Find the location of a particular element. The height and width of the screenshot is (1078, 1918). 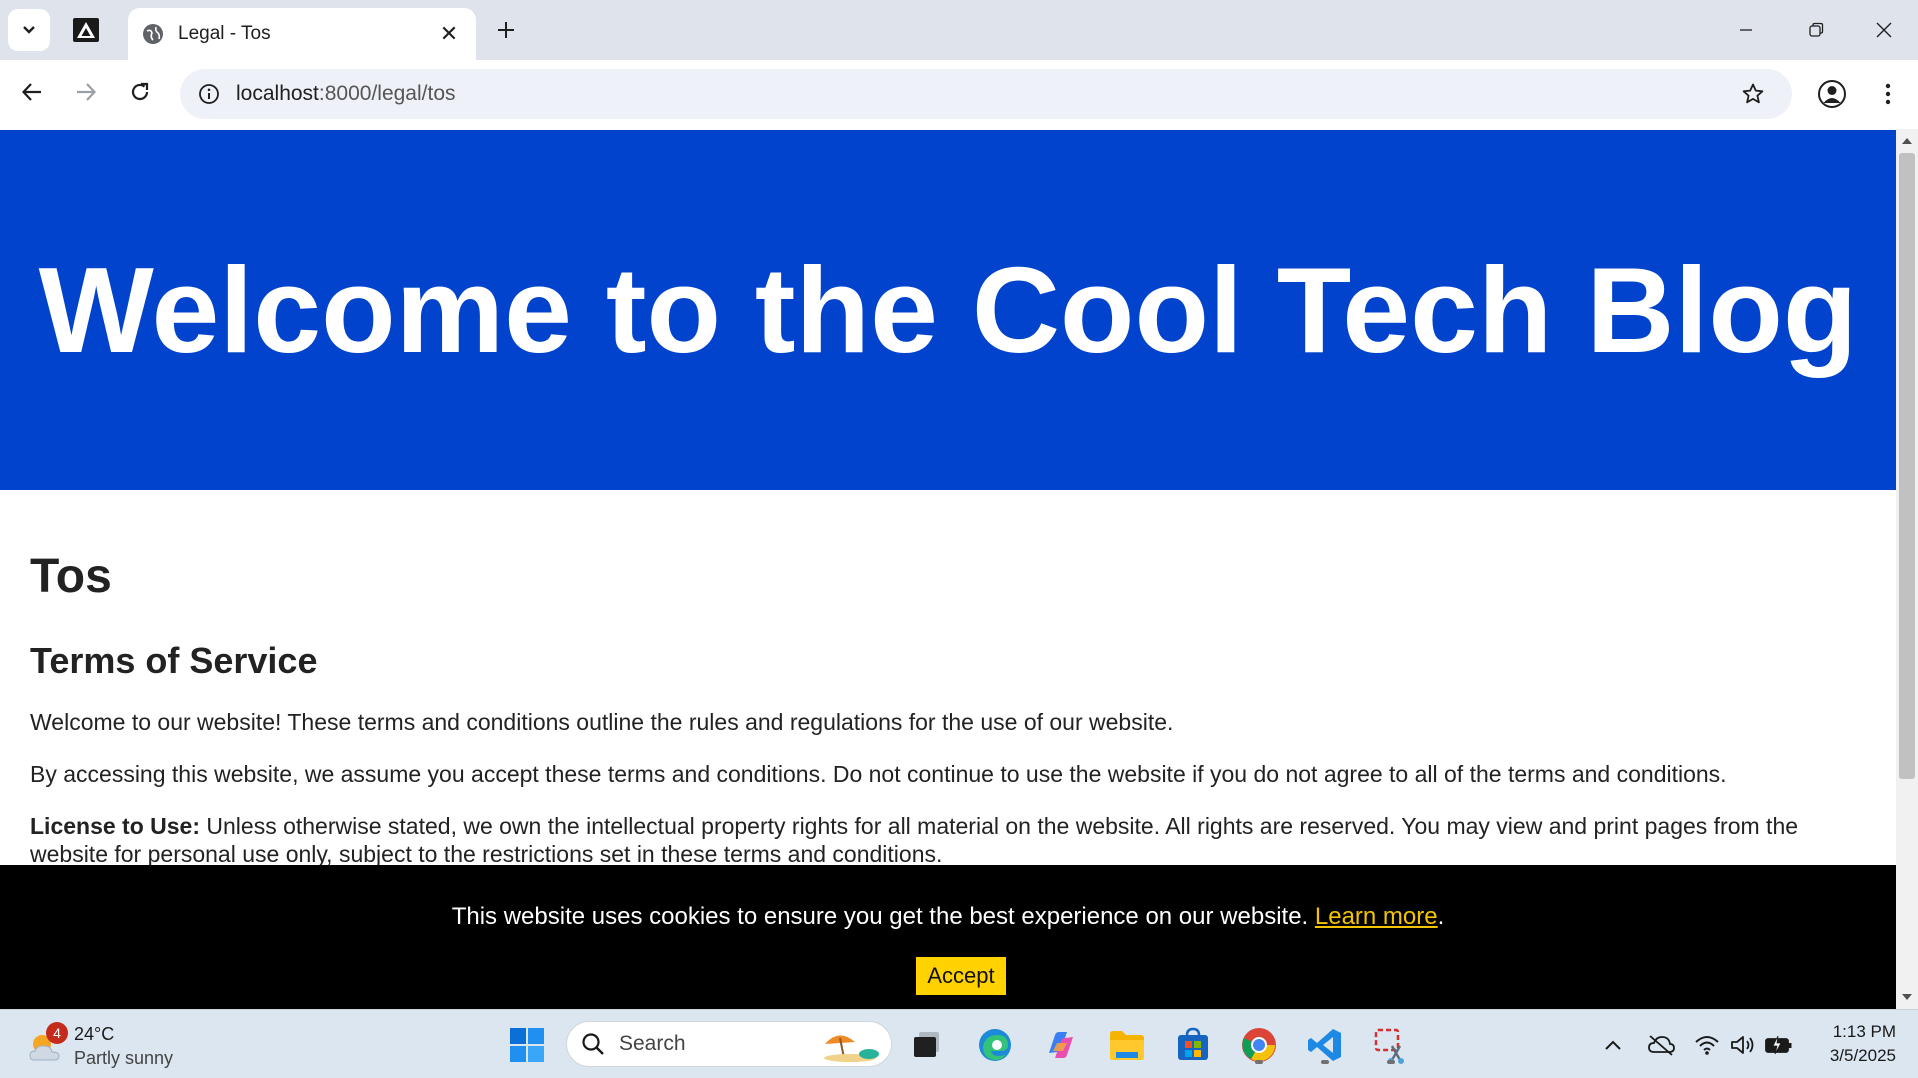

scrollbar-thumb is located at coordinates (1907, 466).